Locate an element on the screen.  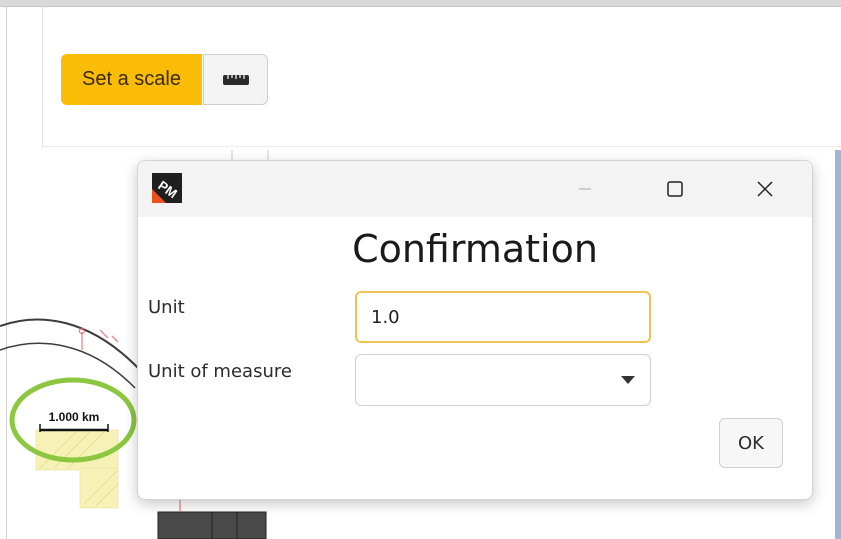
ok-label: OK is located at coordinates (751, 443).